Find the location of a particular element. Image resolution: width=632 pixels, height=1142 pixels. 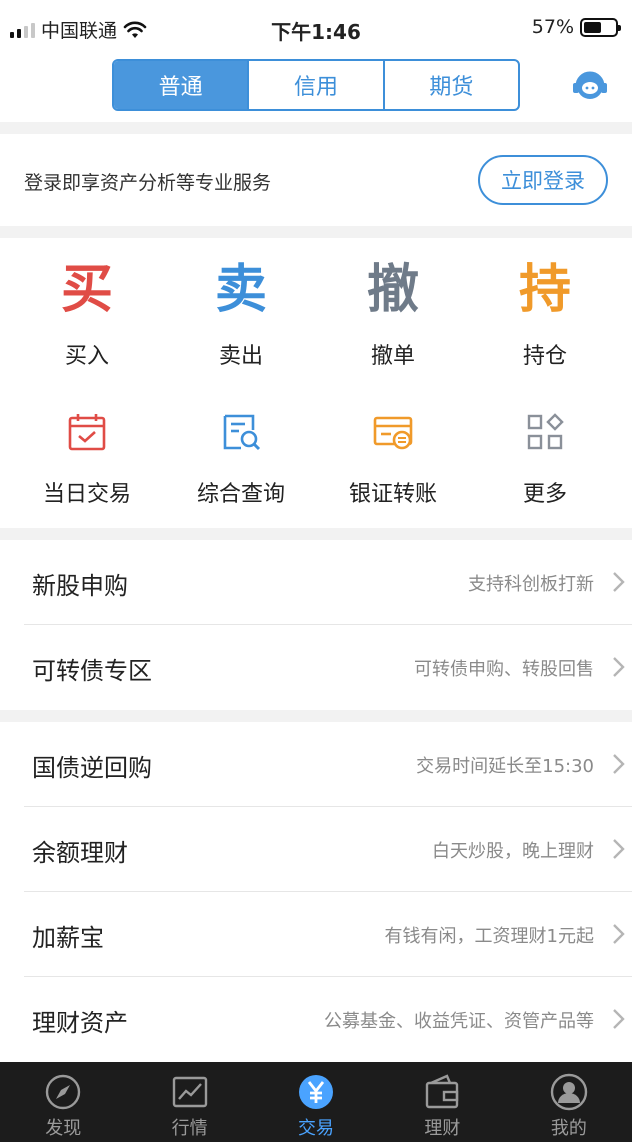

cancel-glyph: 撤 is located at coordinates (392, 290).